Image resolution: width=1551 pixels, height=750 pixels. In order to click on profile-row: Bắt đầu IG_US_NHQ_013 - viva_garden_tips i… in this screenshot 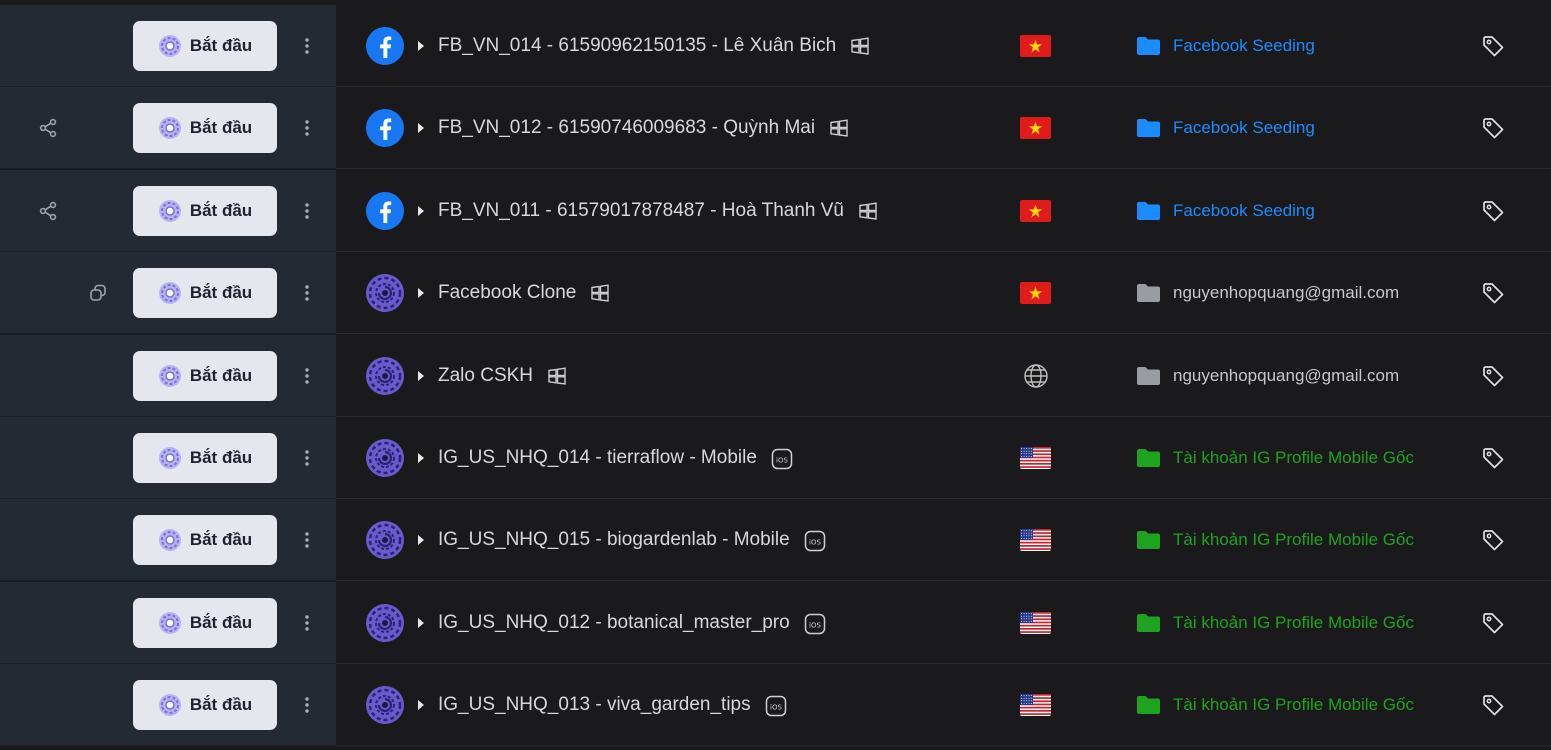, I will do `click(775, 705)`.